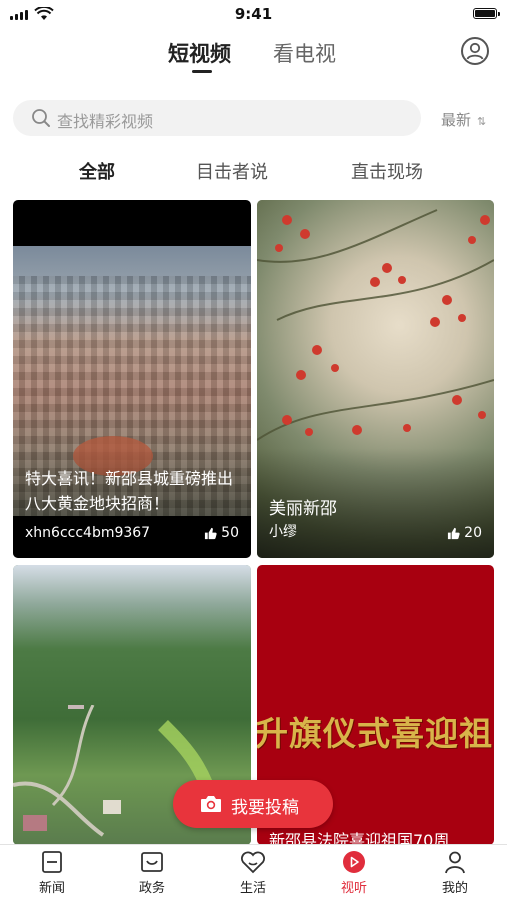 Image resolution: width=507 pixels, height=901 pixels. What do you see at coordinates (304, 53) in the screenshot?
I see `tab-watch-tv: 看电视` at bounding box center [304, 53].